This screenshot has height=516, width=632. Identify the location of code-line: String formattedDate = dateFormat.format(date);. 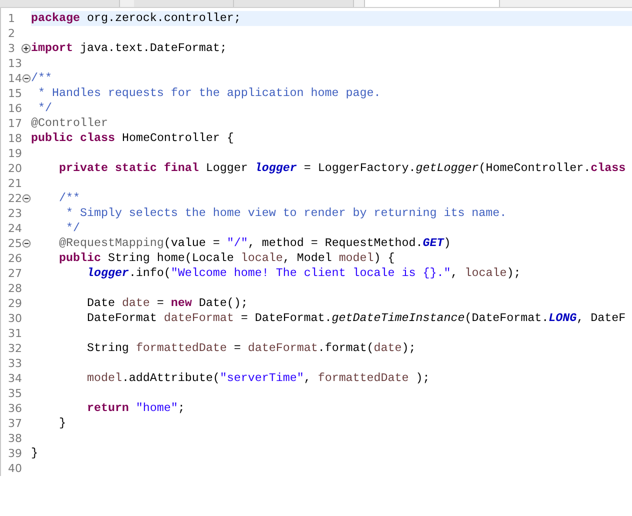
(251, 348).